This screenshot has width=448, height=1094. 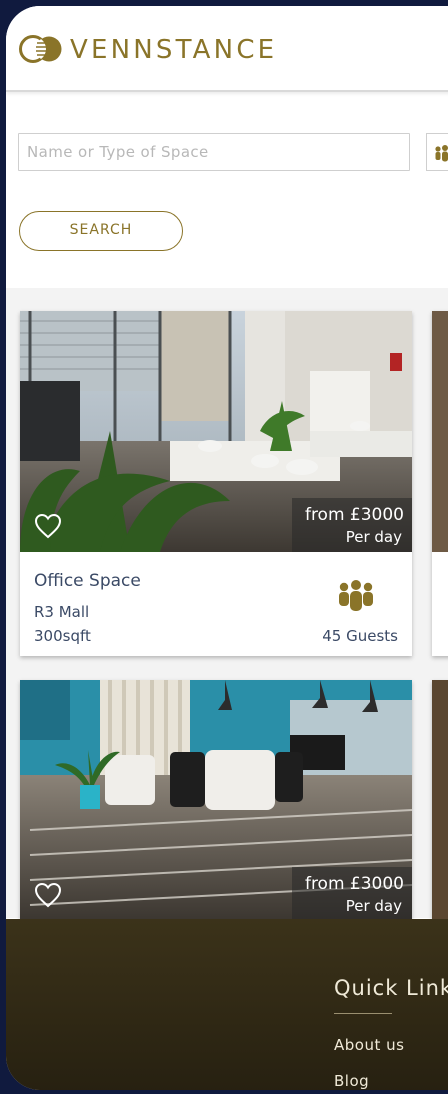 I want to click on listing-size: 300sqft, so click(x=62, y=636).